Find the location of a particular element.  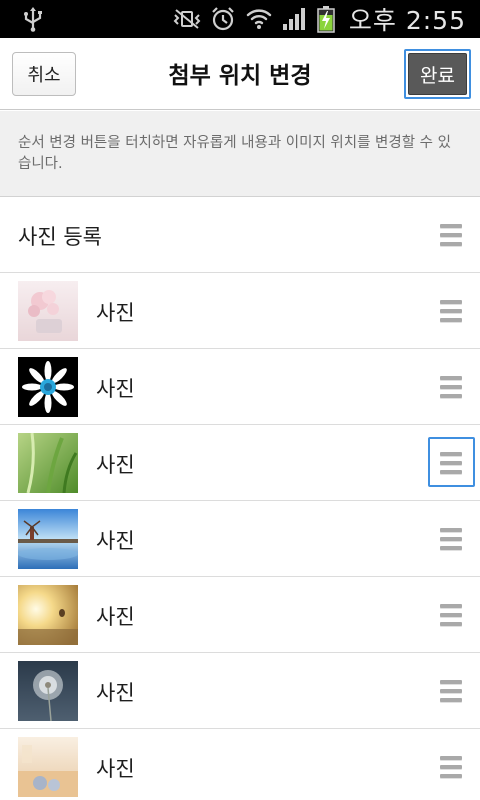

usb-icon is located at coordinates (33, 19).